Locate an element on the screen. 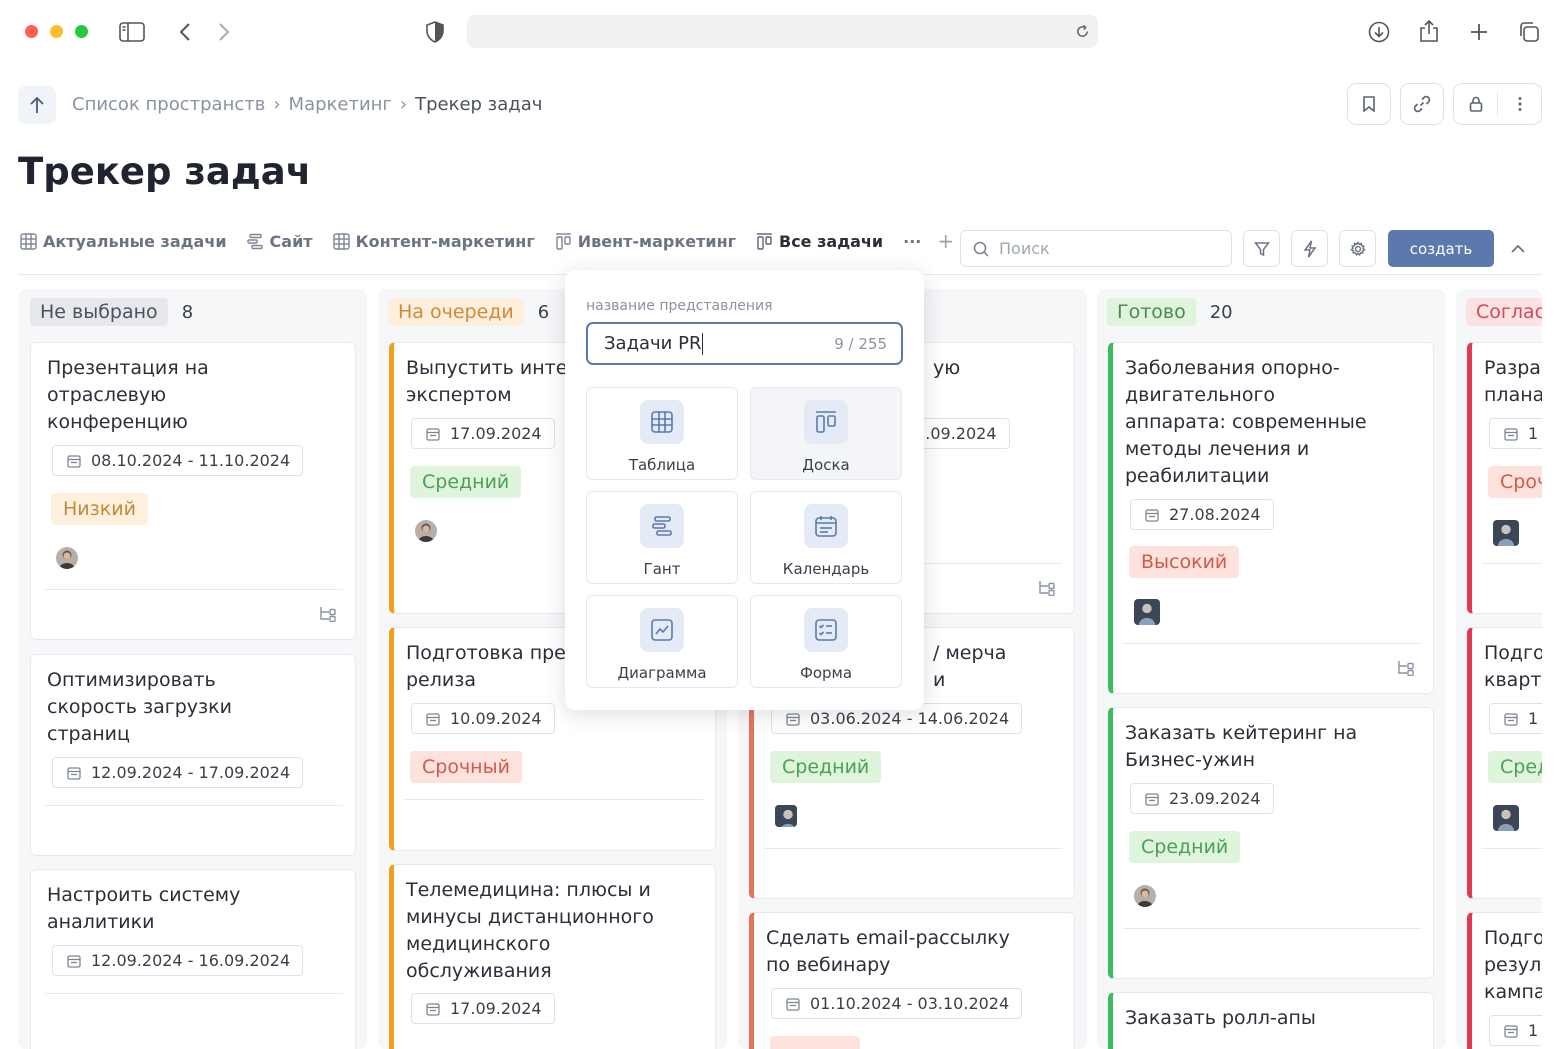 This screenshot has width=1564, height=1049. status-badge: Готово is located at coordinates (1151, 312).